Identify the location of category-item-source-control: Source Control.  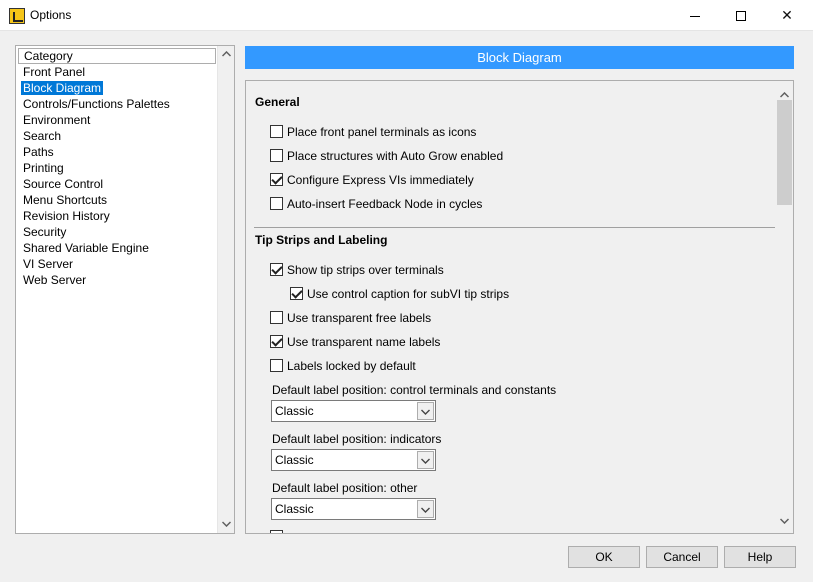
(117, 184).